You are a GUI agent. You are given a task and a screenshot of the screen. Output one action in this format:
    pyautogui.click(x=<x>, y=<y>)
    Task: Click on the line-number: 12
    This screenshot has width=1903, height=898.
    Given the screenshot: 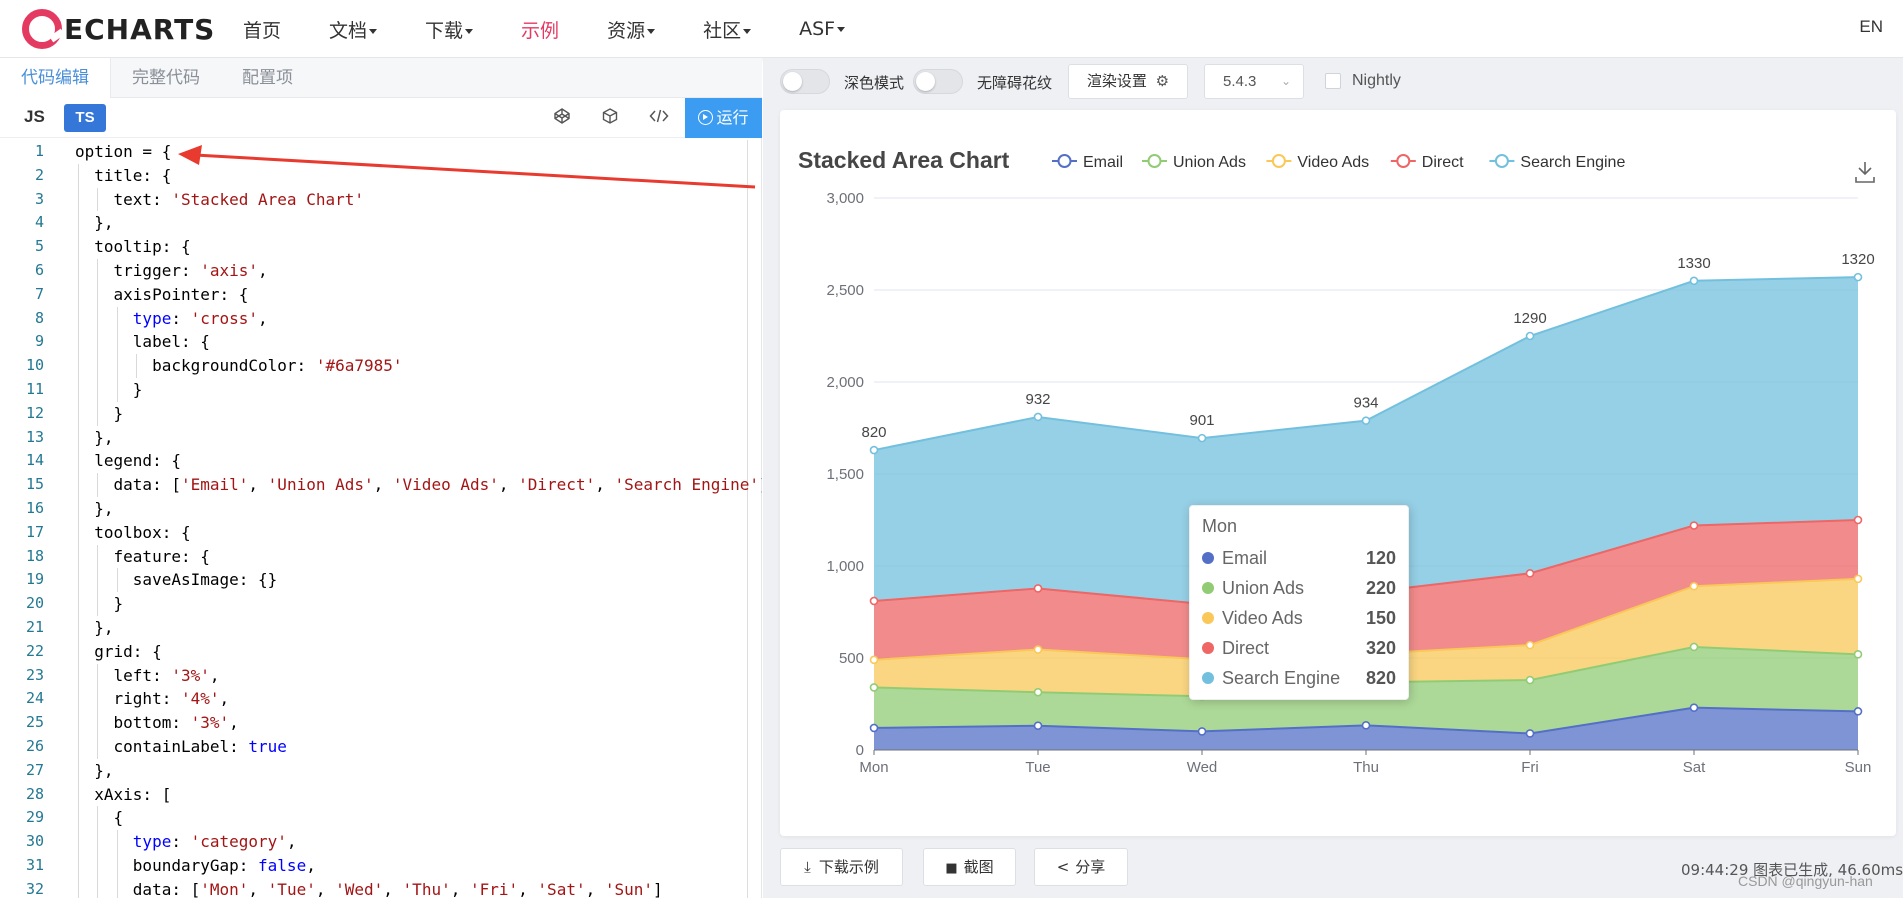 What is the action you would take?
    pyautogui.click(x=34, y=412)
    